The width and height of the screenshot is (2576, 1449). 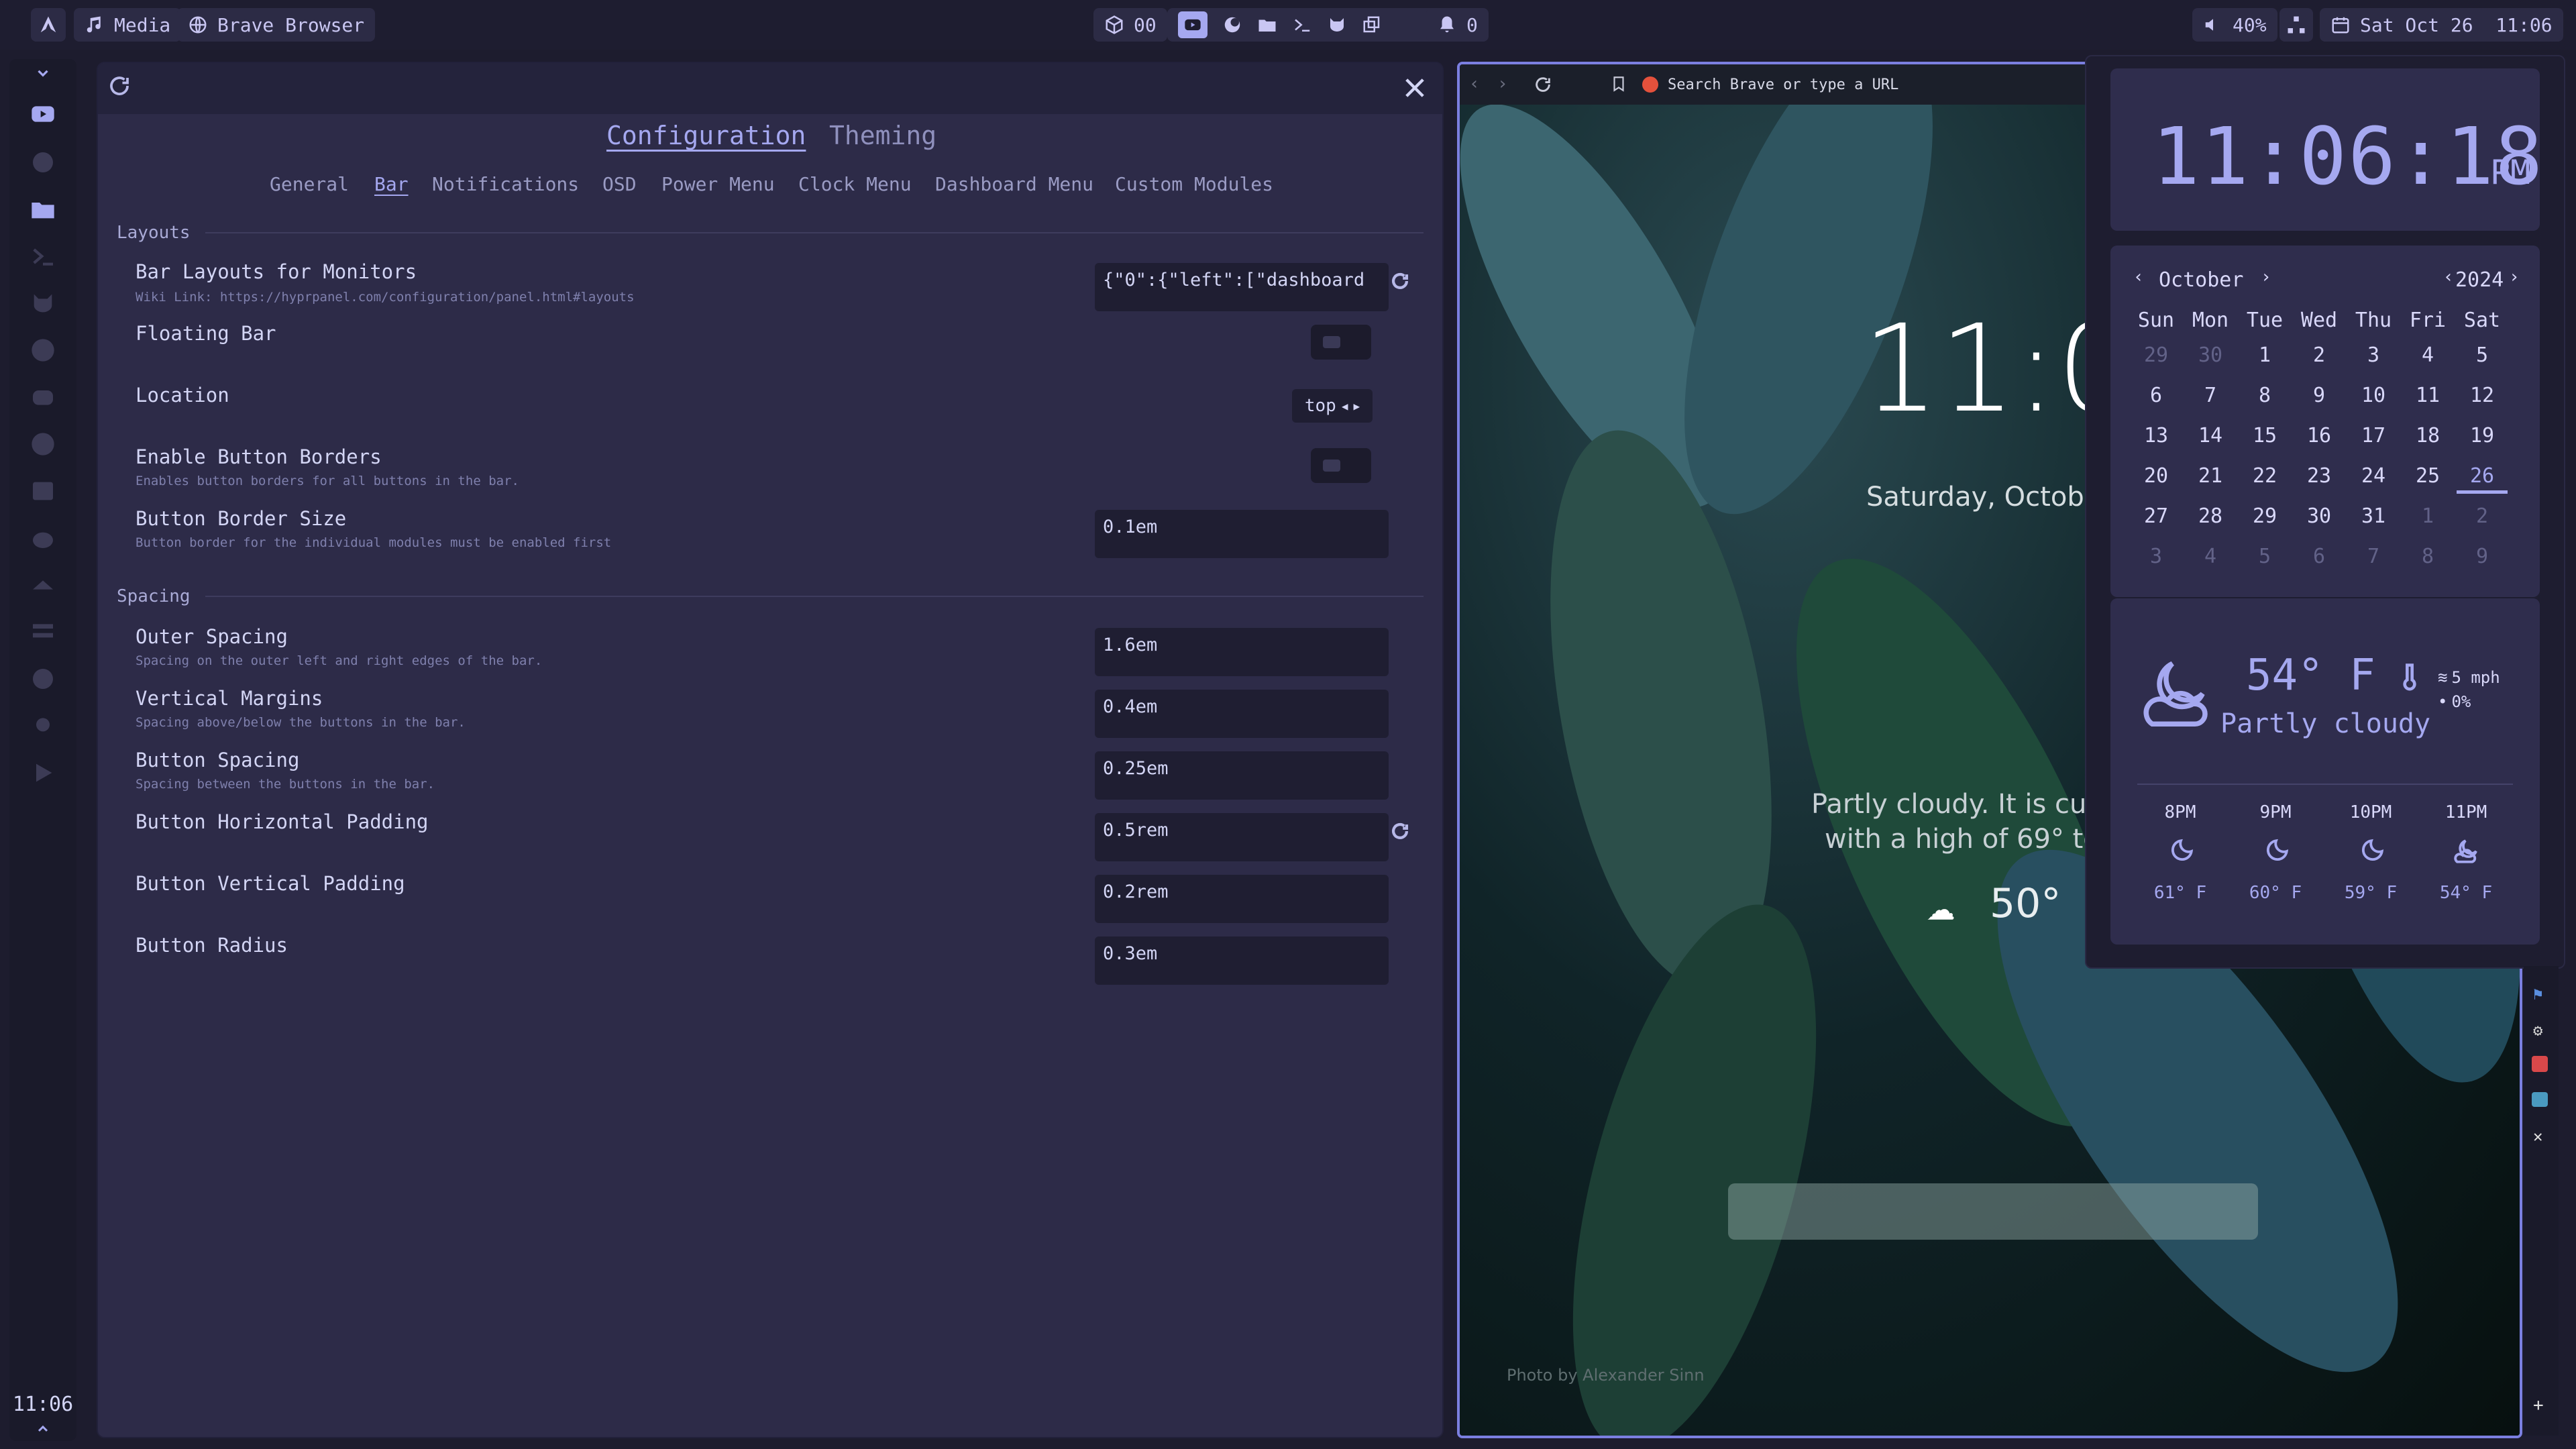 What do you see at coordinates (1242, 714) in the screenshot?
I see `vertical-margins-input: 0.4em` at bounding box center [1242, 714].